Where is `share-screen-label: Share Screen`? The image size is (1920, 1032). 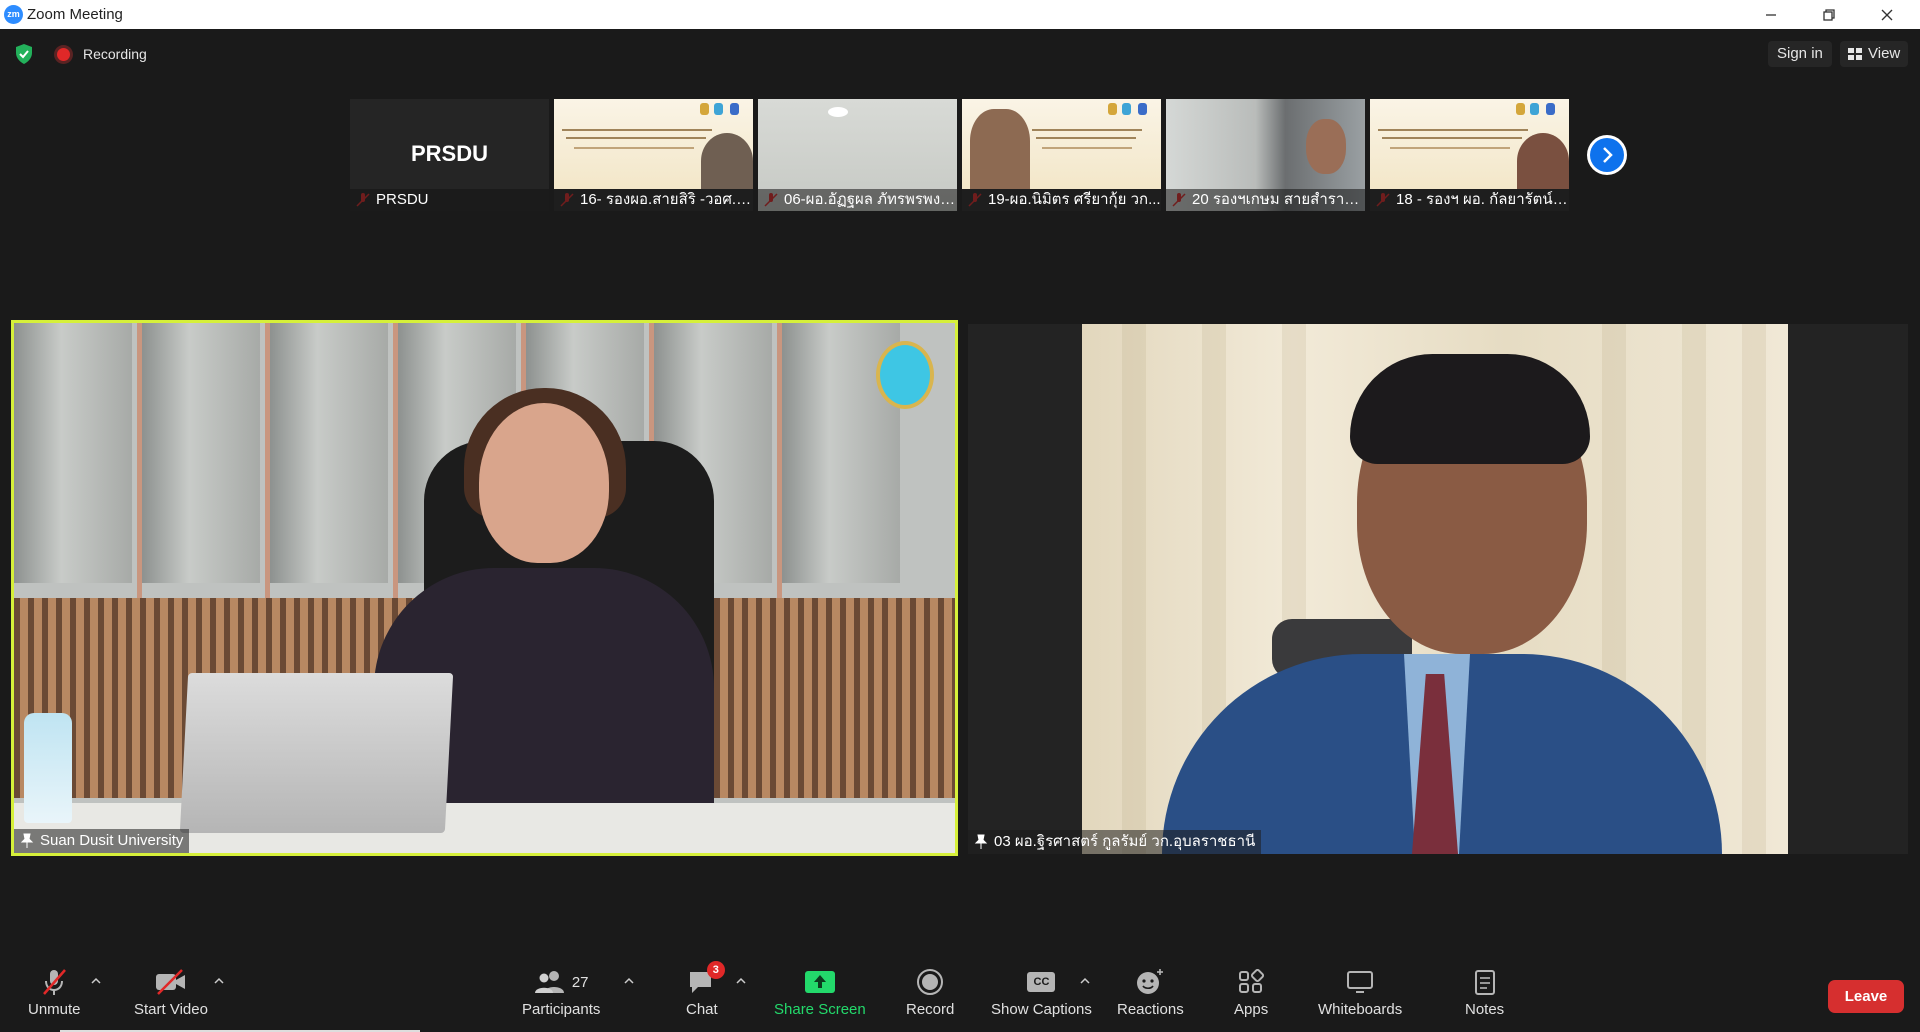 share-screen-label: Share Screen is located at coordinates (820, 1009).